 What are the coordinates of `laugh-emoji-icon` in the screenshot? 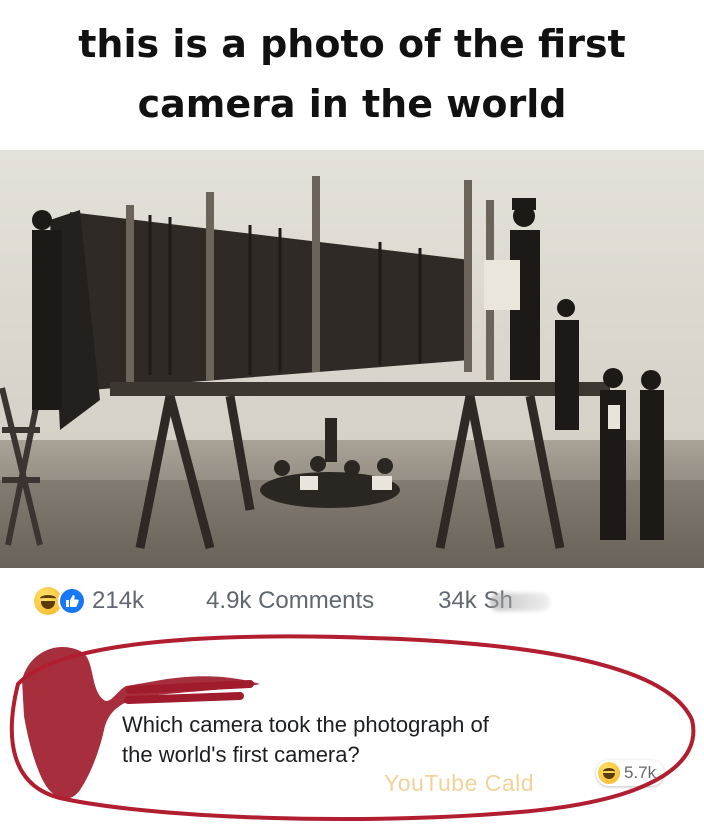 It's located at (609, 773).